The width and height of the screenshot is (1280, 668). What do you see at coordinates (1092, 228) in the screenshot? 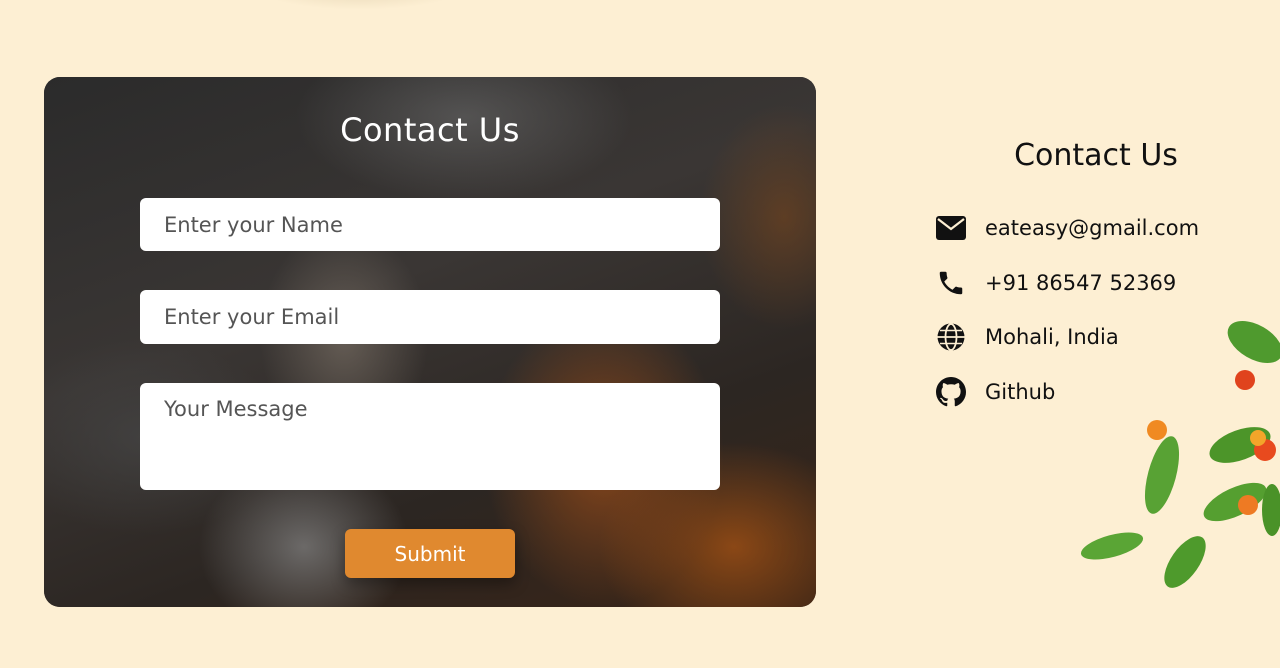
I see `contact-email-text: eateasy@gmail.com` at bounding box center [1092, 228].